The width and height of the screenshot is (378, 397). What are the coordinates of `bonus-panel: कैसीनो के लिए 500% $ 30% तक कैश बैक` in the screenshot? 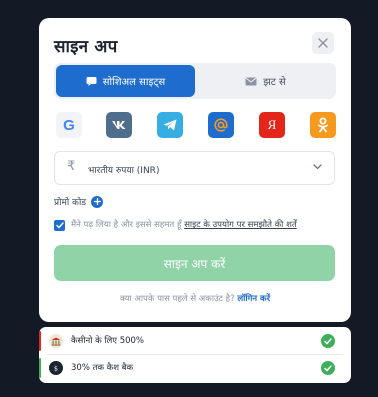 It's located at (195, 355).